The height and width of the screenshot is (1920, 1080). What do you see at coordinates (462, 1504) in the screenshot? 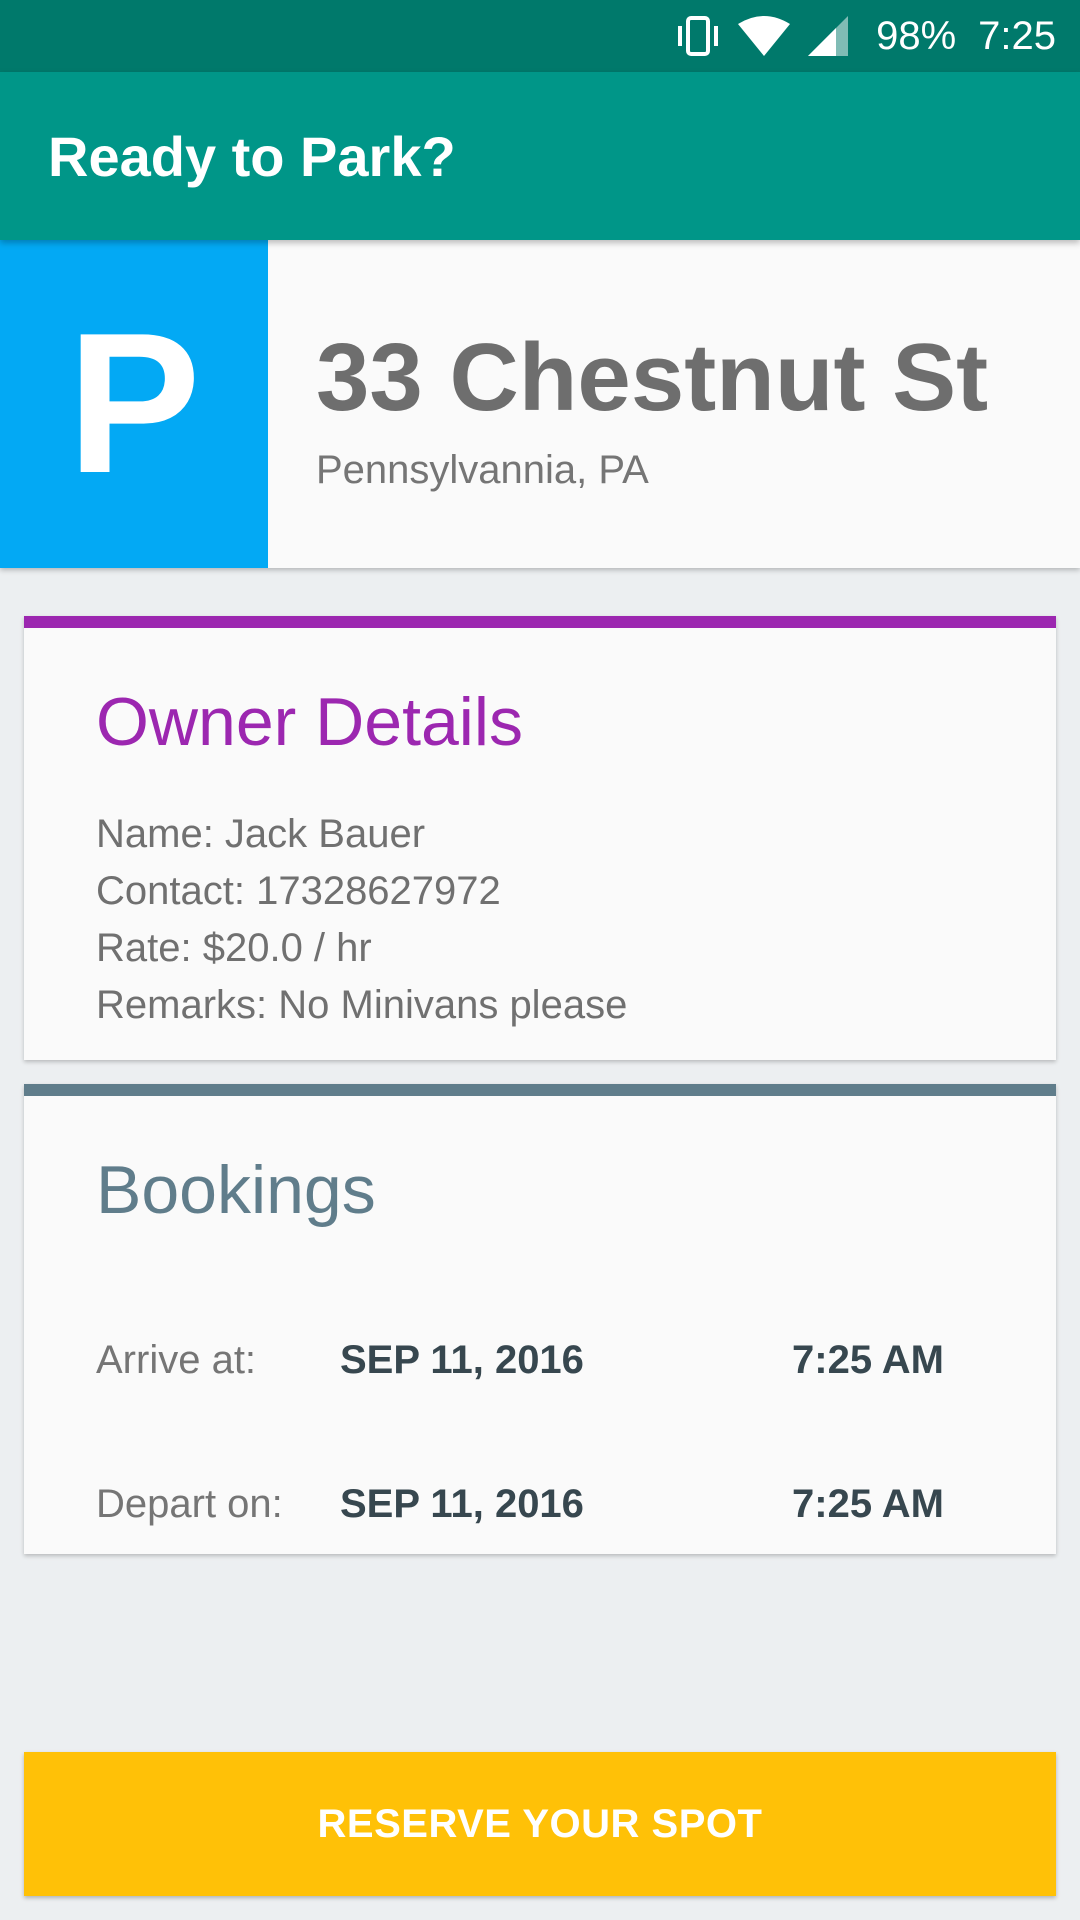
I see `depart-date-picker: SEP 11, 2016` at bounding box center [462, 1504].